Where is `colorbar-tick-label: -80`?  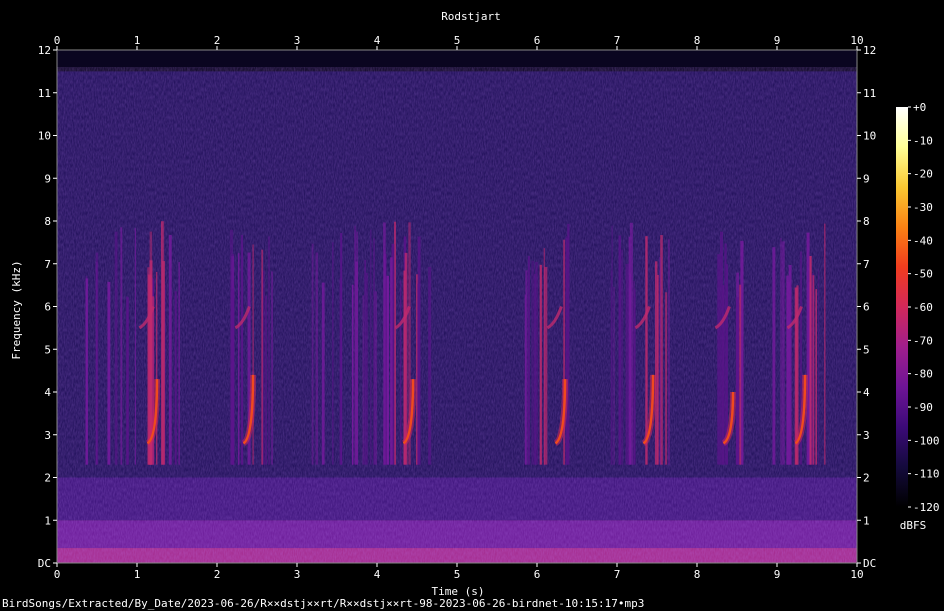 colorbar-tick-label: -80 is located at coordinates (923, 374).